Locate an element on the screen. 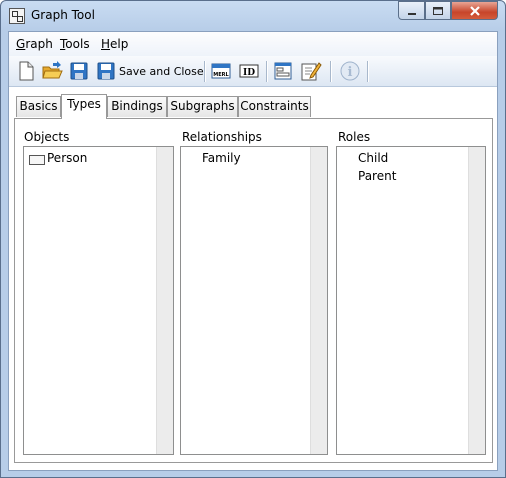  tab-types: Types is located at coordinates (84, 106).